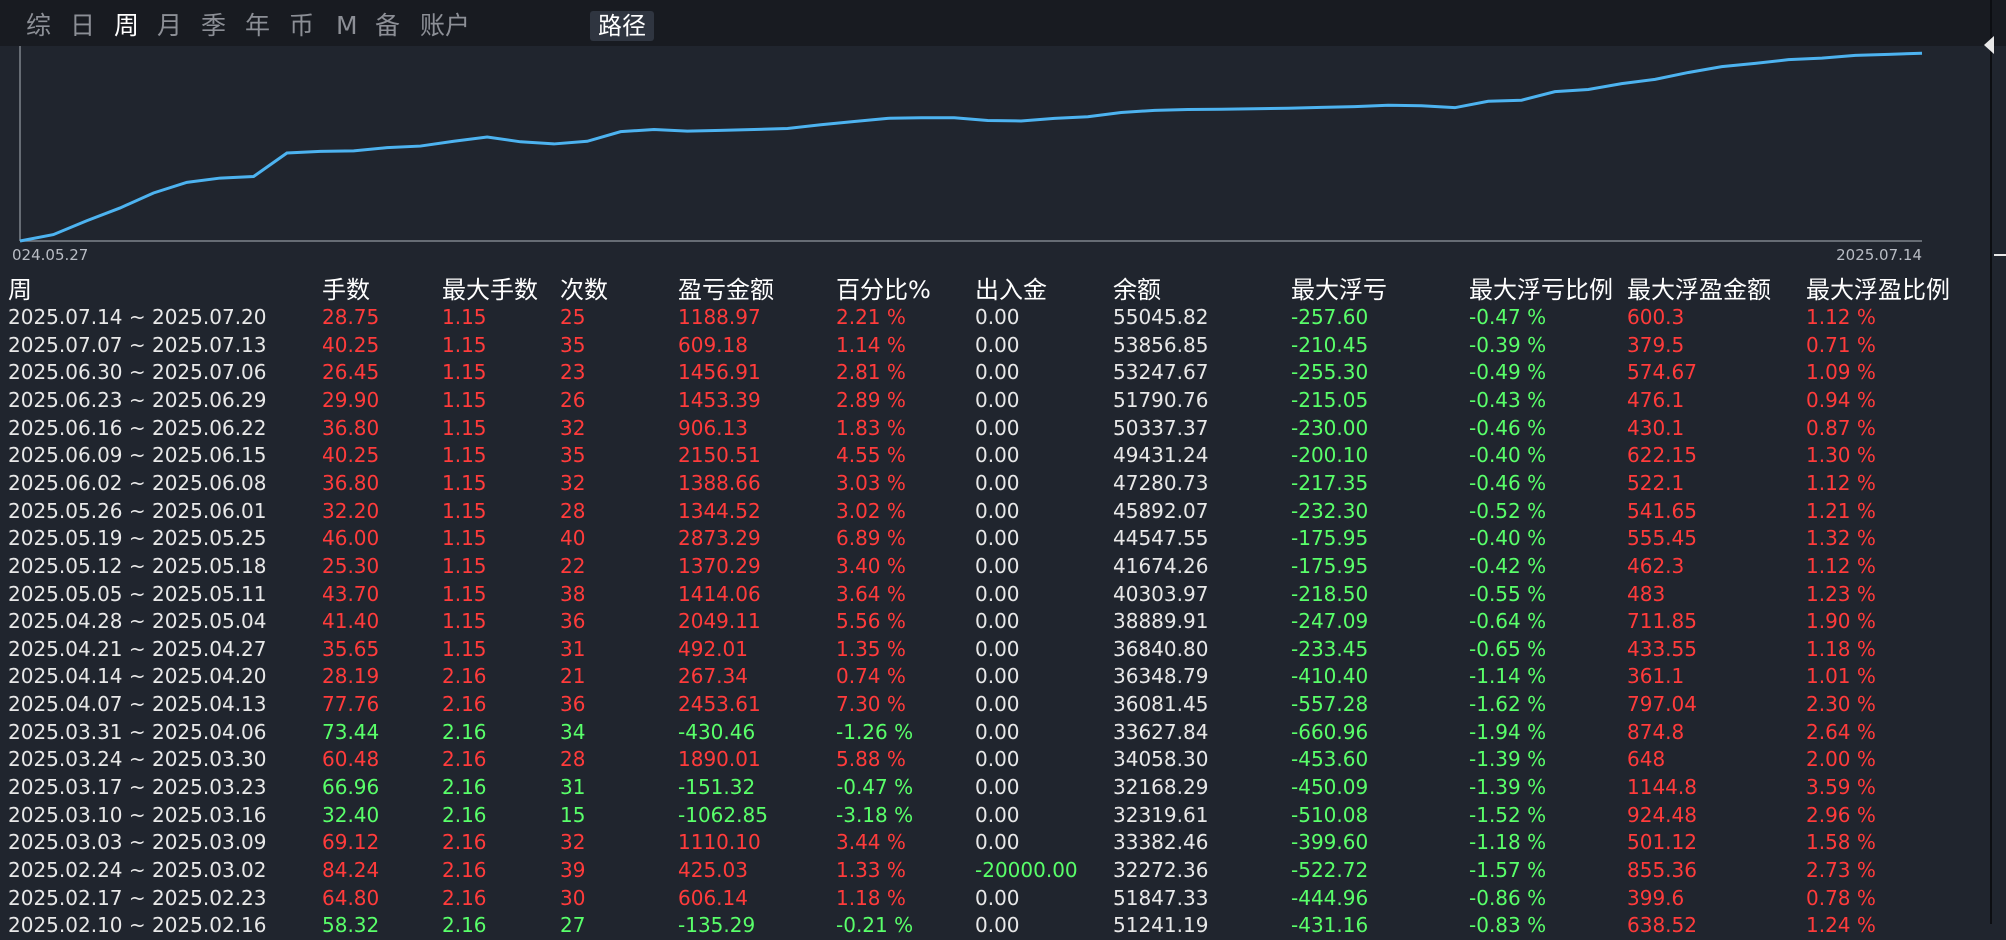 The height and width of the screenshot is (940, 2006). I want to click on collapse-arrow-icon, so click(1989, 45).